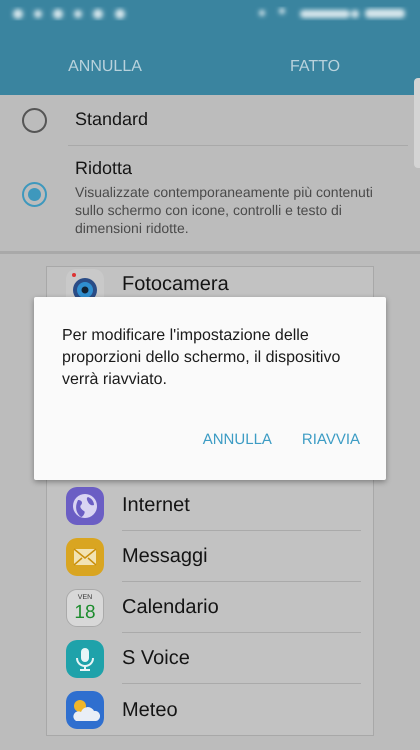  I want to click on app-name: S Voice, so click(156, 658).